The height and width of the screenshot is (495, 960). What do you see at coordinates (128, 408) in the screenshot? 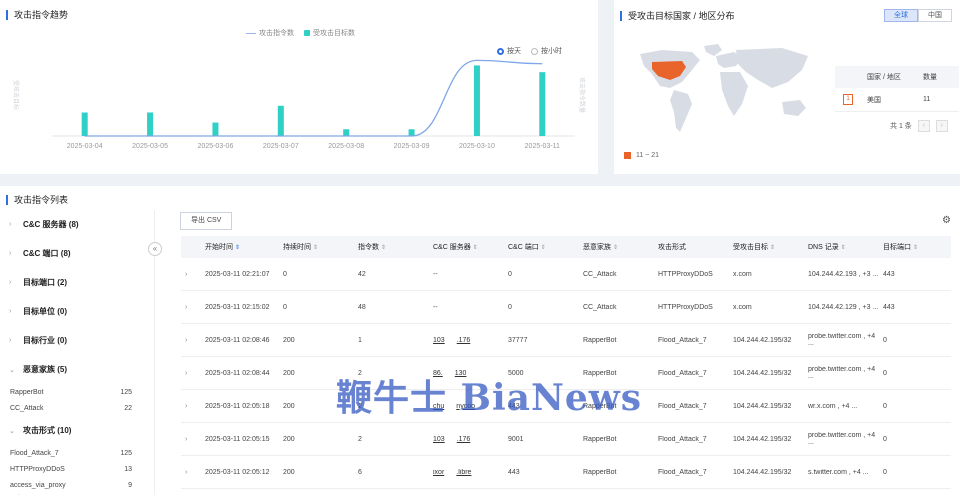
I see `filter-option-count: 22` at bounding box center [128, 408].